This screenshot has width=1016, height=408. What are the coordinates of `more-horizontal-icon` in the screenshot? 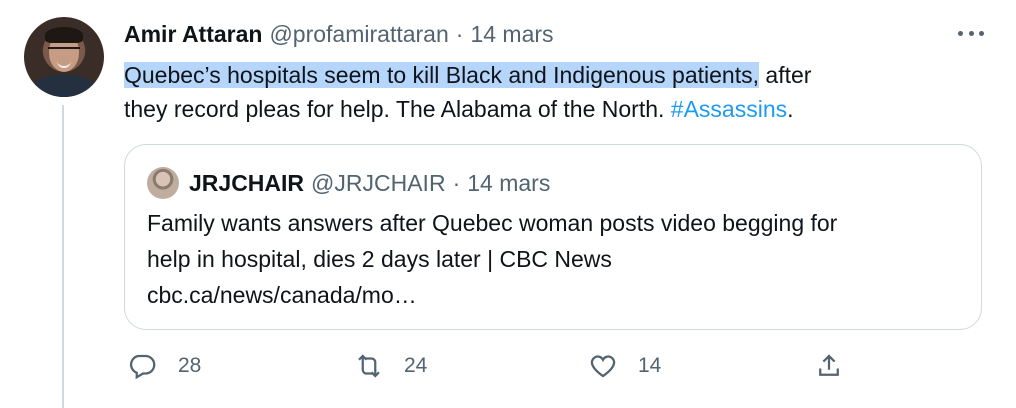 It's located at (971, 33).